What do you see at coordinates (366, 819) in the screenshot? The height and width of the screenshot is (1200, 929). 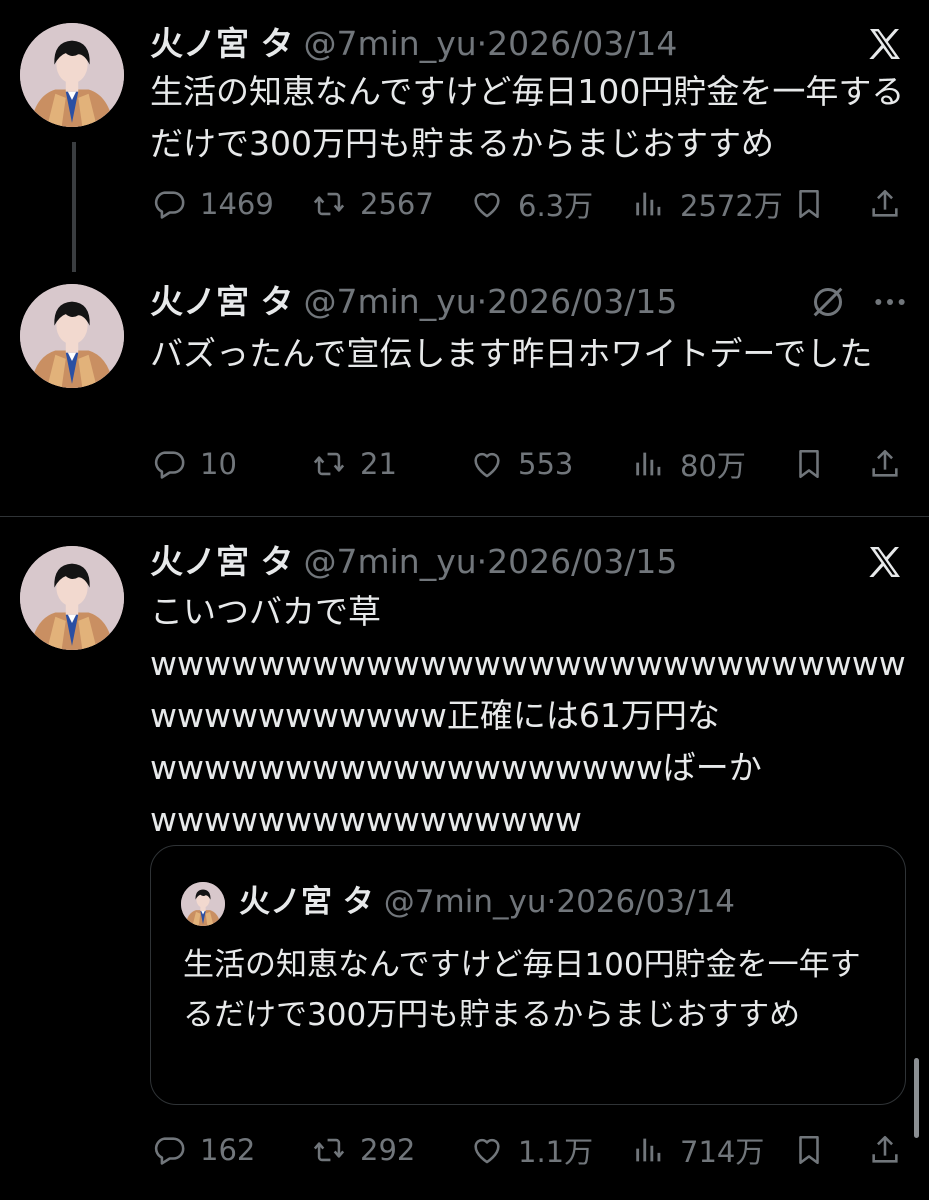 I see `tweet-text-line: wwwwwwwwwwwwwwww` at bounding box center [366, 819].